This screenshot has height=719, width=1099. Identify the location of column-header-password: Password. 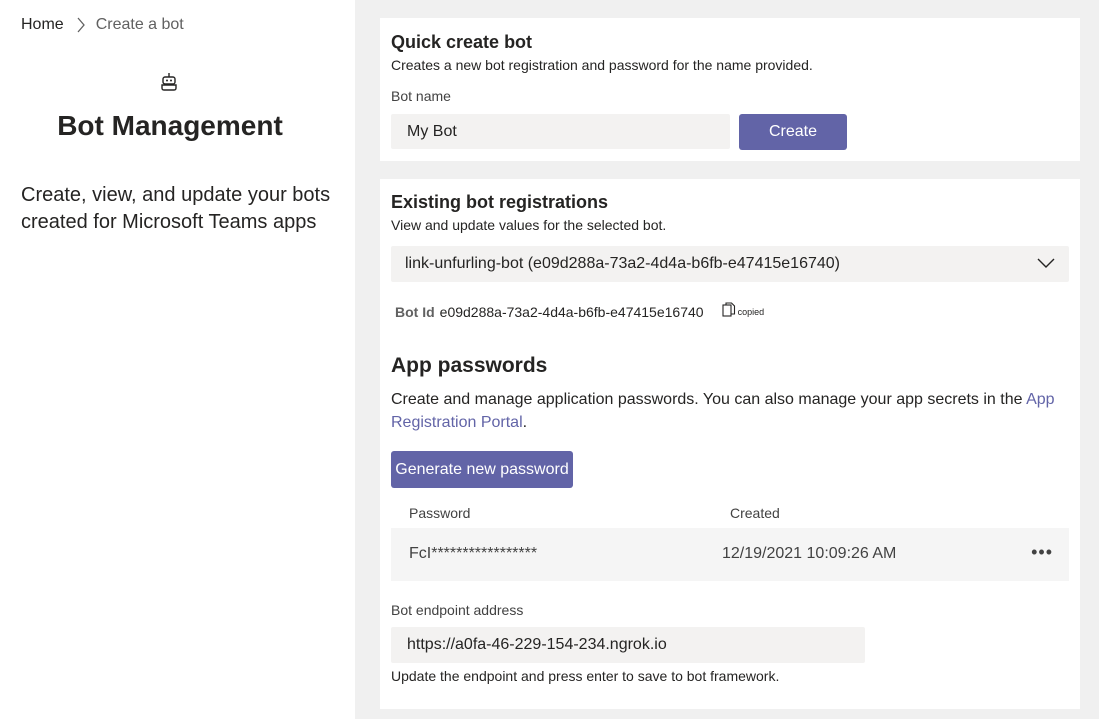
(440, 513).